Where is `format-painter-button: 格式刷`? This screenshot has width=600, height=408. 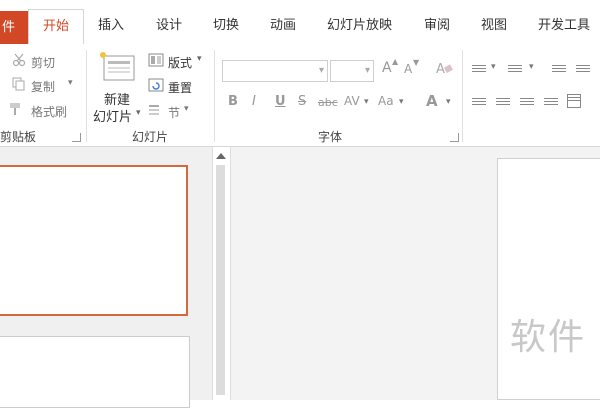 format-painter-button: 格式刷 is located at coordinates (49, 111).